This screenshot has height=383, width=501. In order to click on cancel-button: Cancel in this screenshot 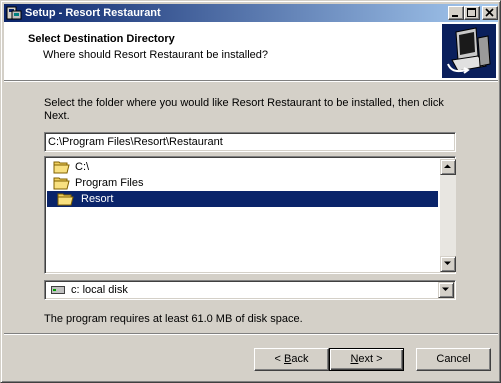, I will do `click(453, 359)`.